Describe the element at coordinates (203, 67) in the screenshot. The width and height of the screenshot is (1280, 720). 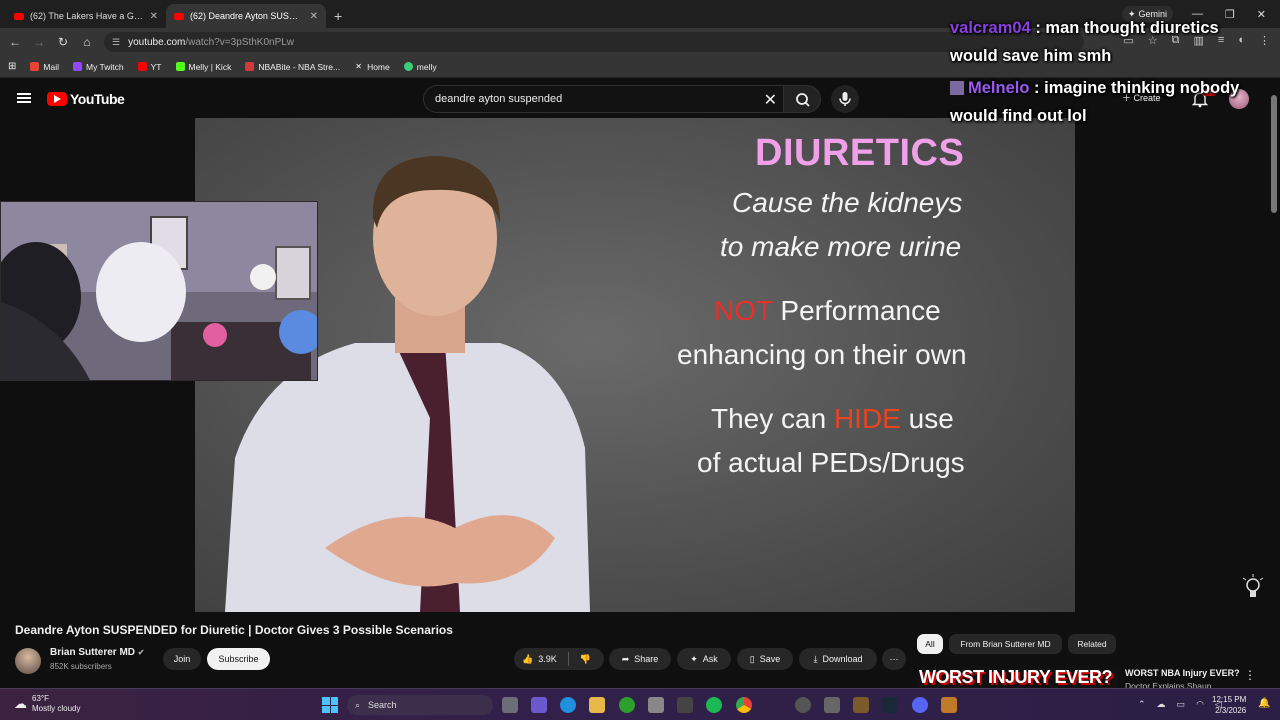
I see `bookmark-kick: Melly | Kick` at that location.